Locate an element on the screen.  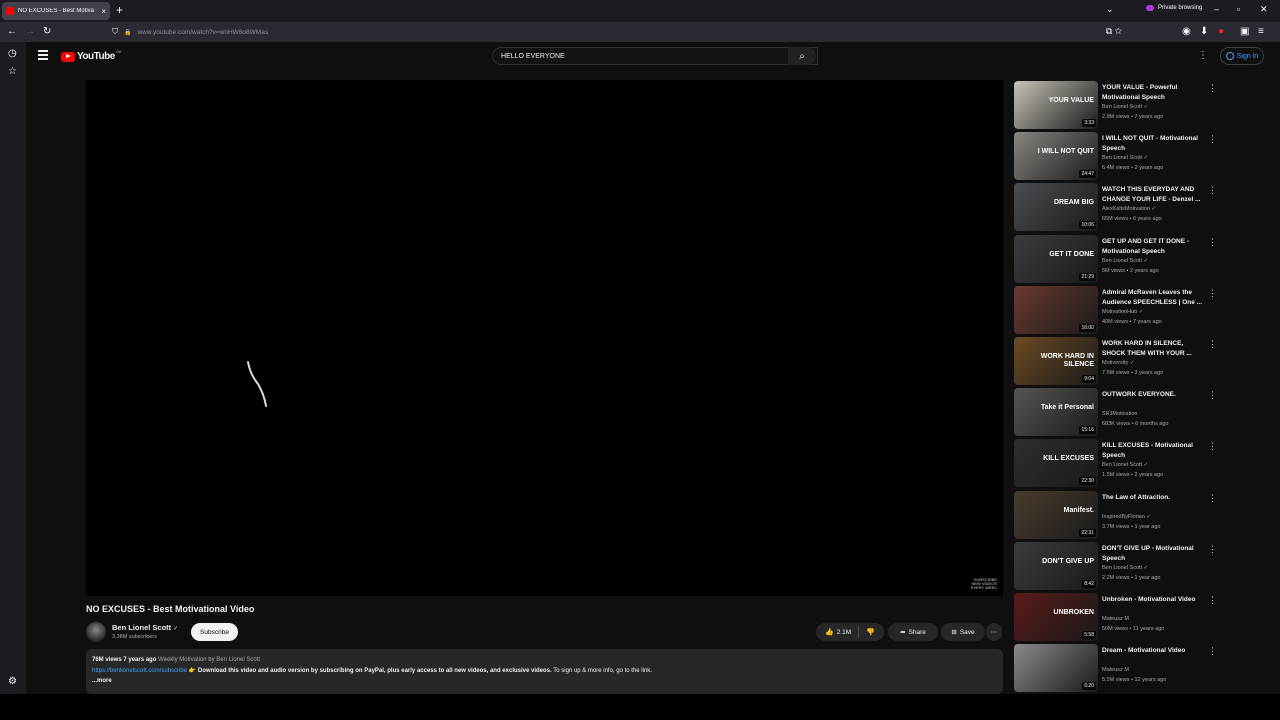
recommendation-thumbnail: Take it Personal 15:16 is located at coordinates (1056, 412).